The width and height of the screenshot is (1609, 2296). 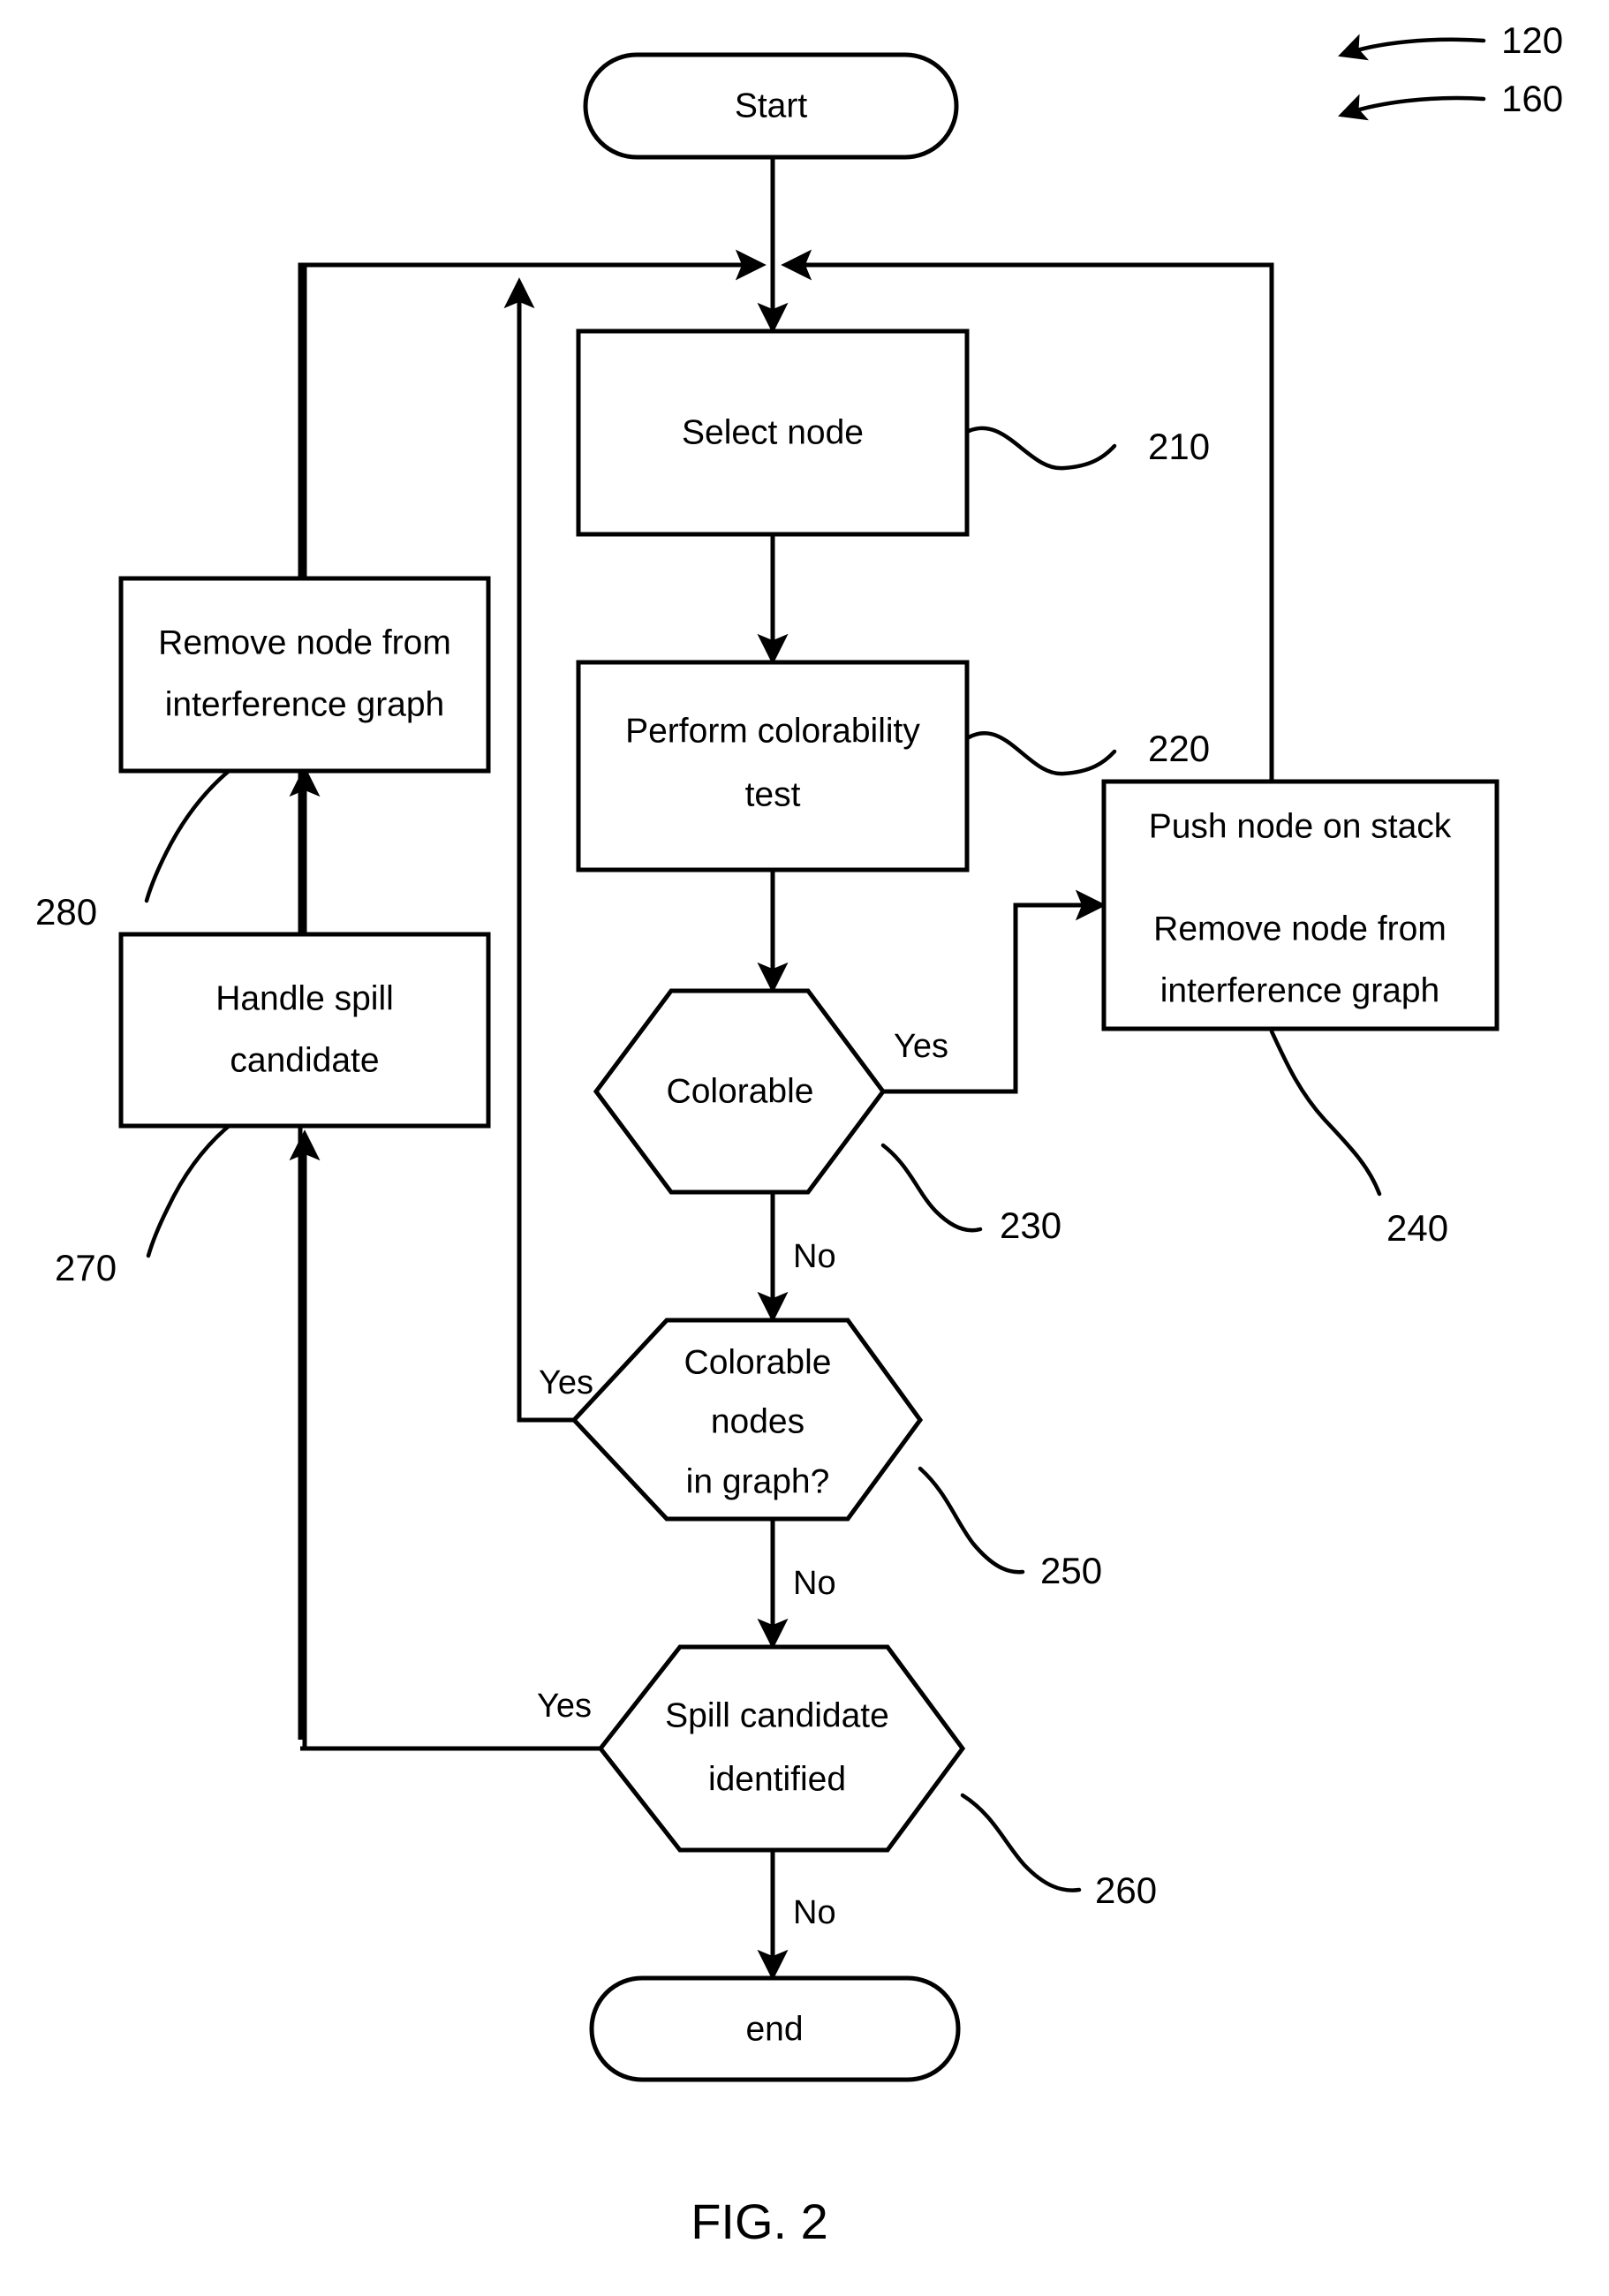 What do you see at coordinates (777, 1779) in the screenshot?
I see `spill-candidate-line2: identified` at bounding box center [777, 1779].